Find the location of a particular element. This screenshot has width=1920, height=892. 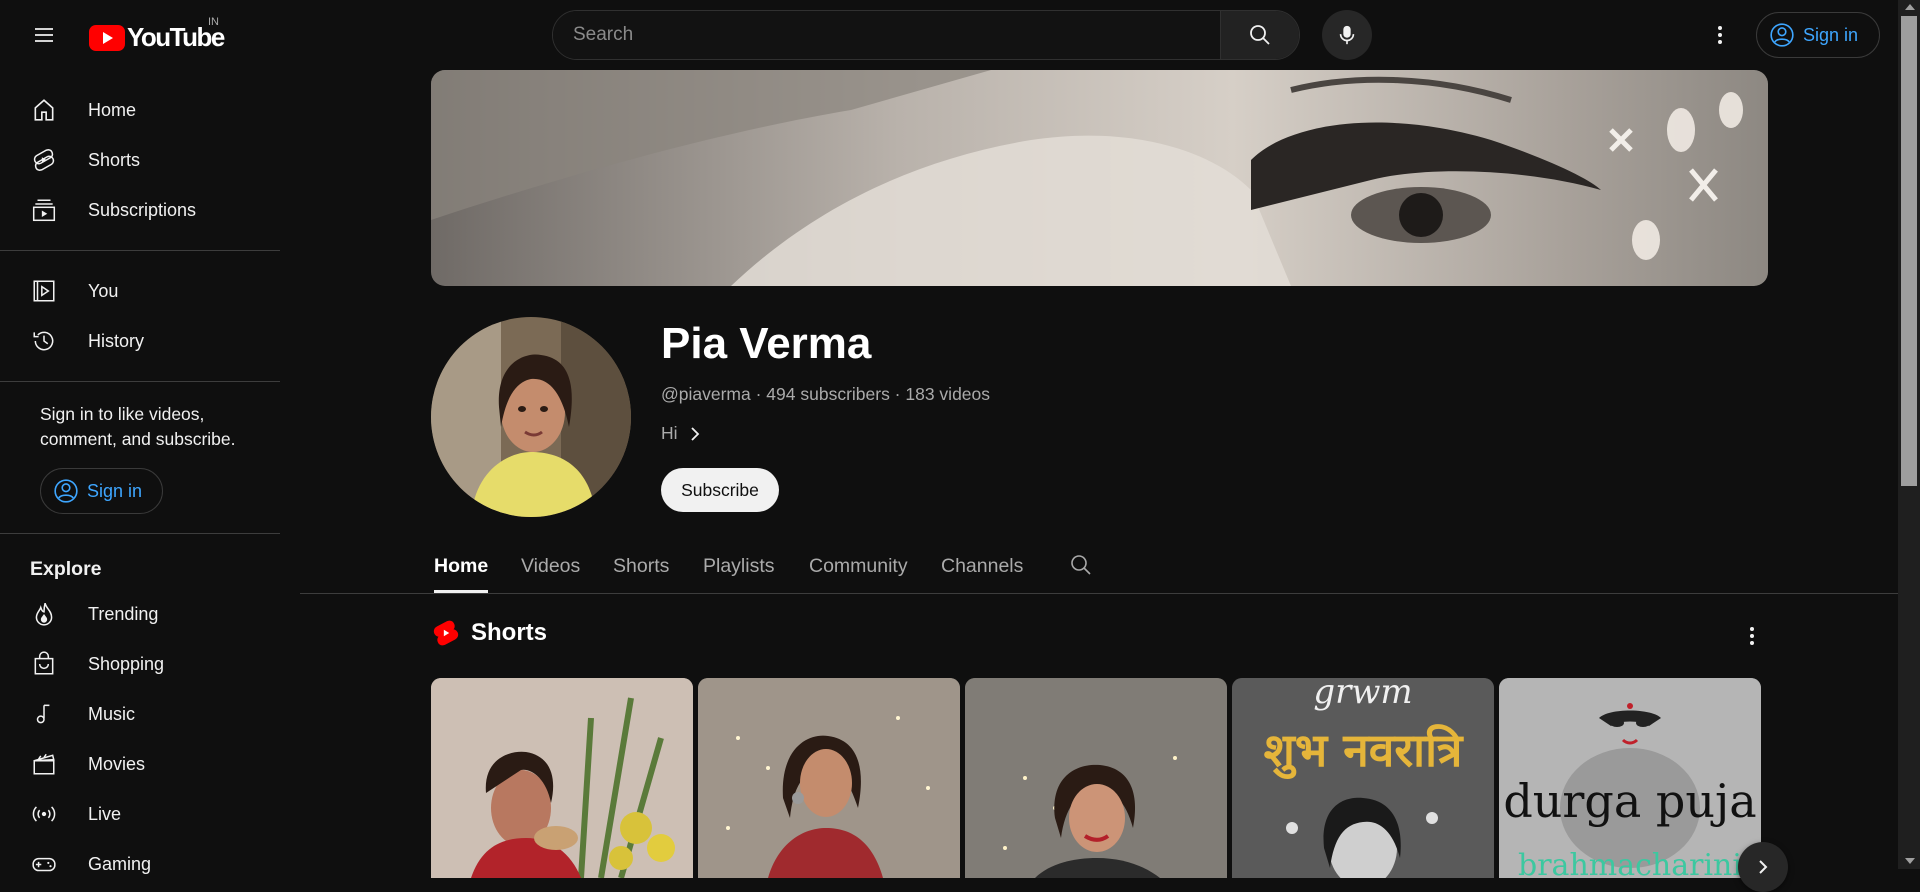

sidebar-item-live: Live is located at coordinates (140, 814).